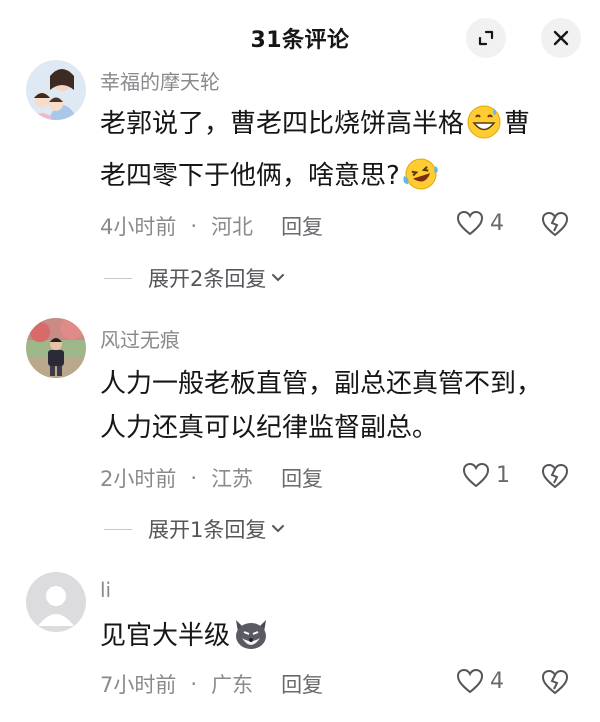  Describe the element at coordinates (335, 406) in the screenshot. I see `comment-text: 人力一般老板直管，副总还真管不到， 人力还真可以纪律监督副总。` at that location.